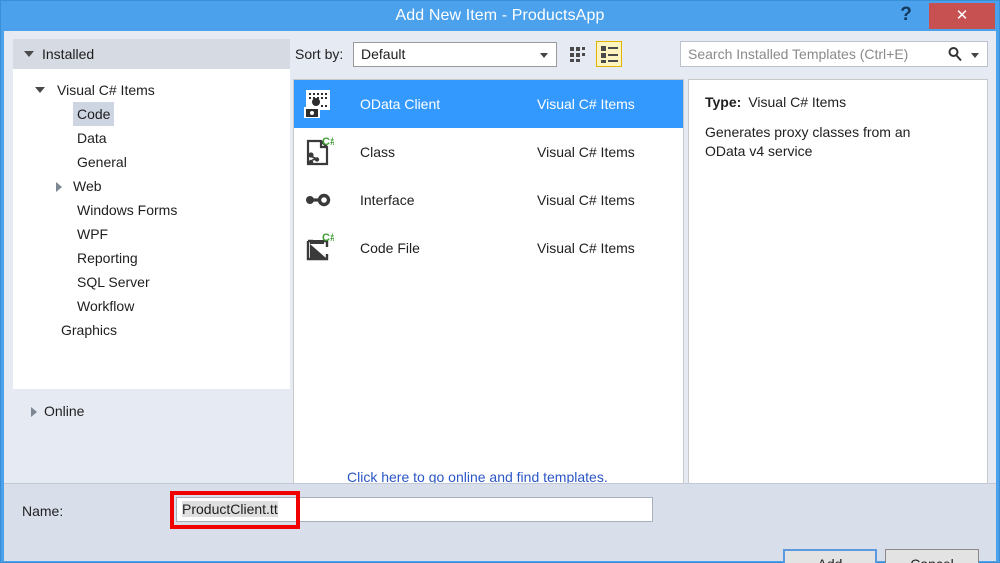  I want to click on close-button: ✕, so click(962, 16).